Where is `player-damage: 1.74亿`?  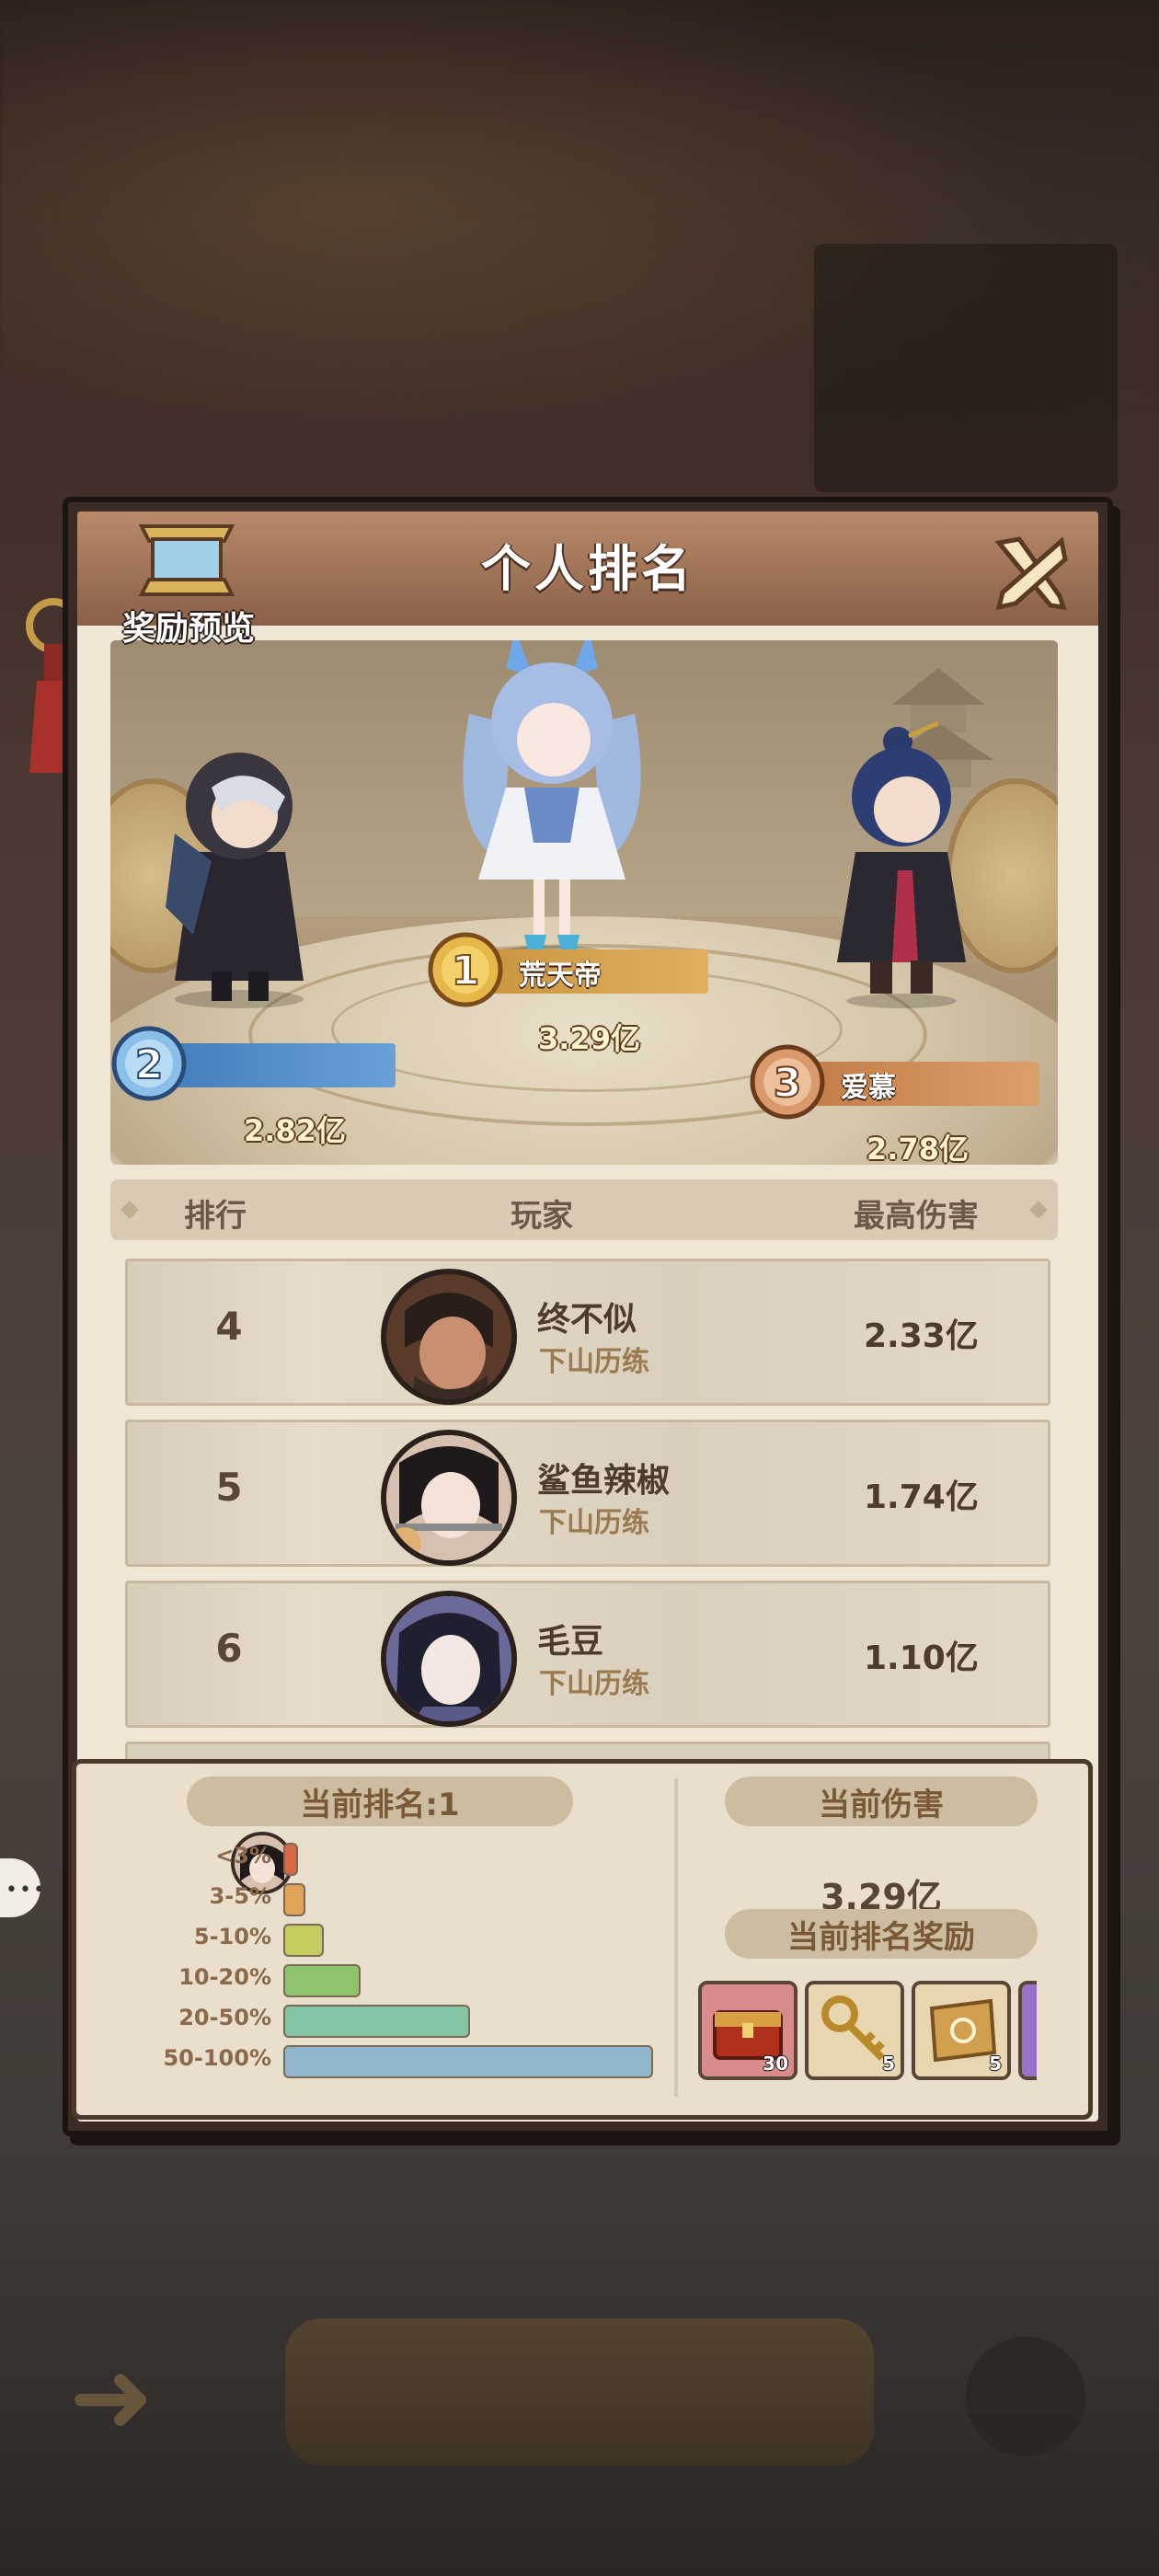 player-damage: 1.74亿 is located at coordinates (921, 1497).